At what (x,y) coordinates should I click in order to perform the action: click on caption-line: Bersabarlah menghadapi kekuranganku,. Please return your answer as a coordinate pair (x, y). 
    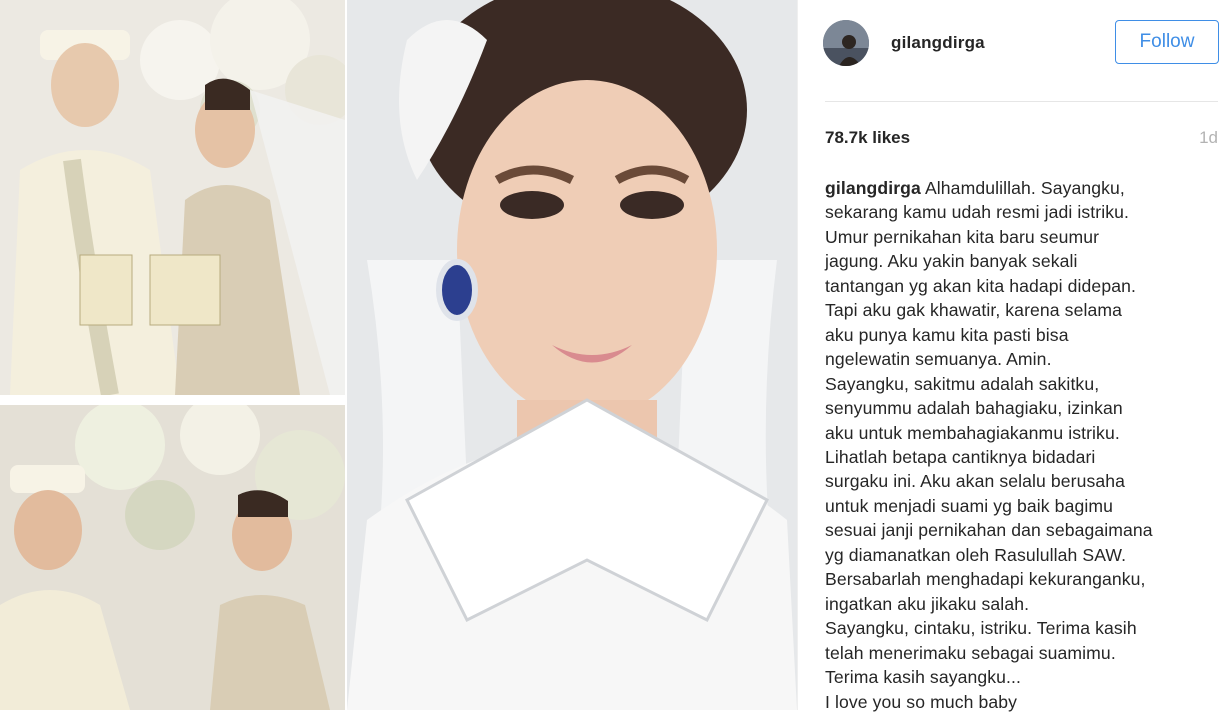
    Looking at the image, I should click on (985, 579).